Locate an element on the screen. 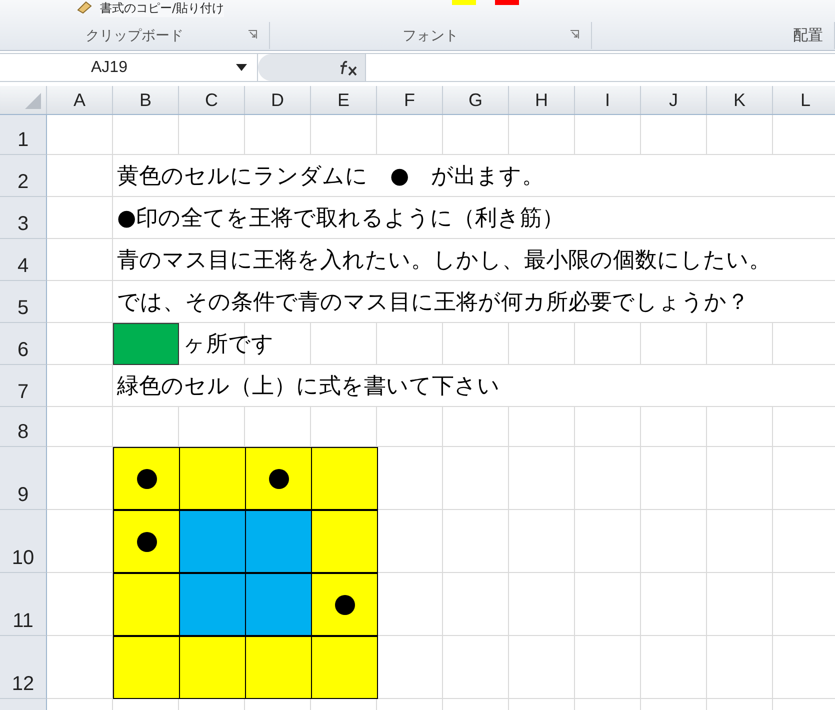 Image resolution: width=835 pixels, height=710 pixels. format-painter-button: 書式のコピー/貼り付け is located at coordinates (162, 8).